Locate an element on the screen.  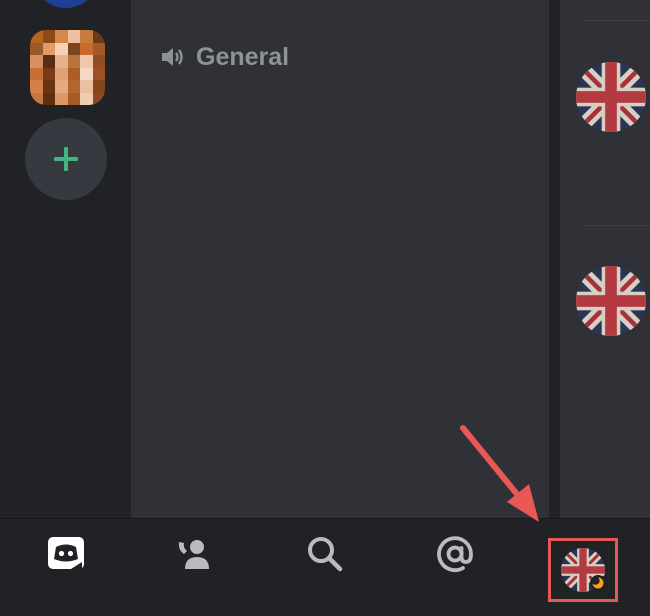
plus-icon is located at coordinates (66, 159).